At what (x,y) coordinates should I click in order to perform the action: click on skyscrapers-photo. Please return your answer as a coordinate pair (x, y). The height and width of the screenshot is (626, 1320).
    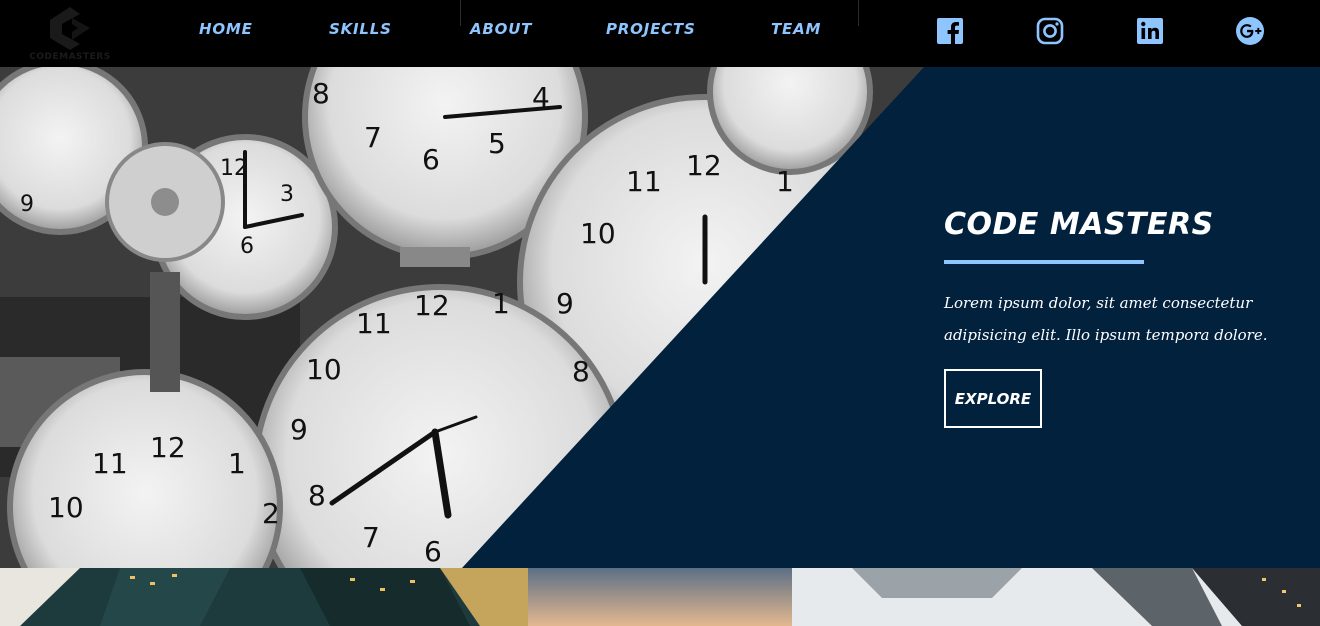
    Looking at the image, I should click on (1056, 597).